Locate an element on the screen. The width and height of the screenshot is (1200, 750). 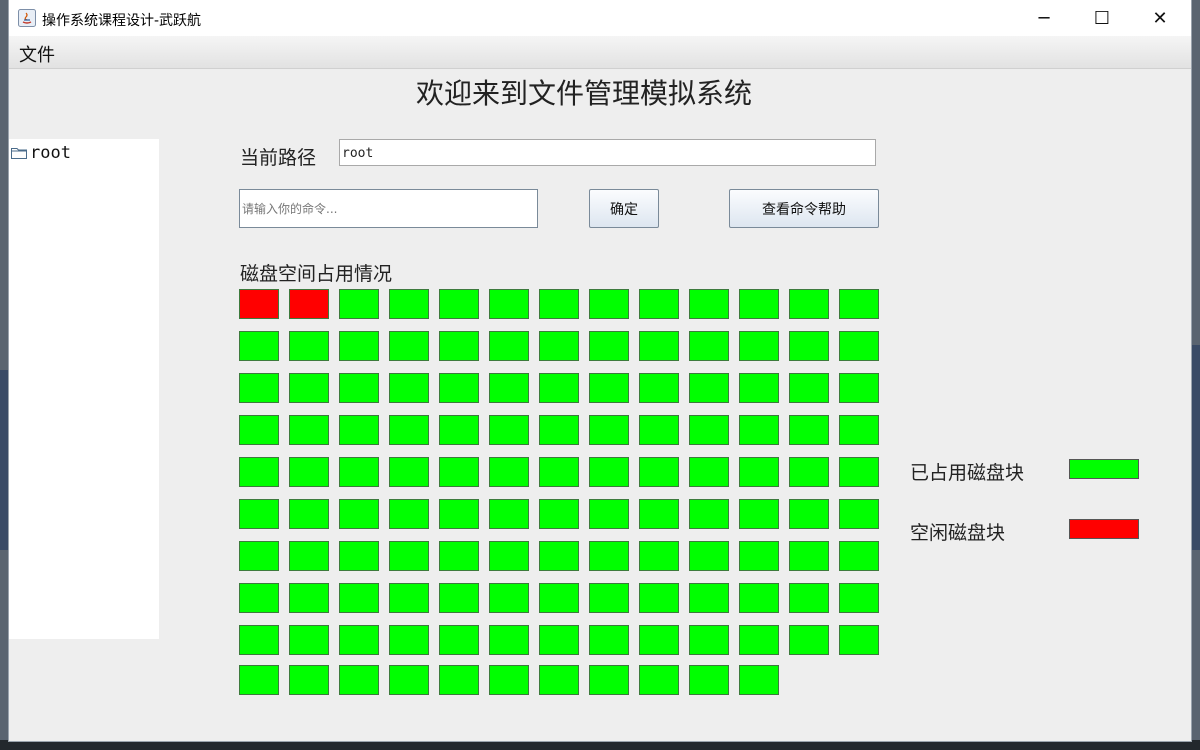
close-button: ✕ is located at coordinates (1160, 18).